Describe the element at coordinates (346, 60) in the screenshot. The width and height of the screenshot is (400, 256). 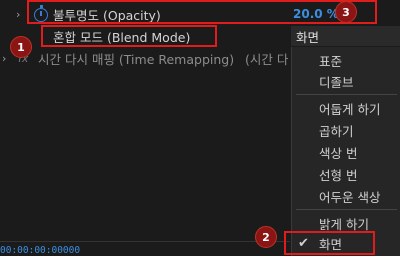
I see `menu-item-normal: 표준` at that location.